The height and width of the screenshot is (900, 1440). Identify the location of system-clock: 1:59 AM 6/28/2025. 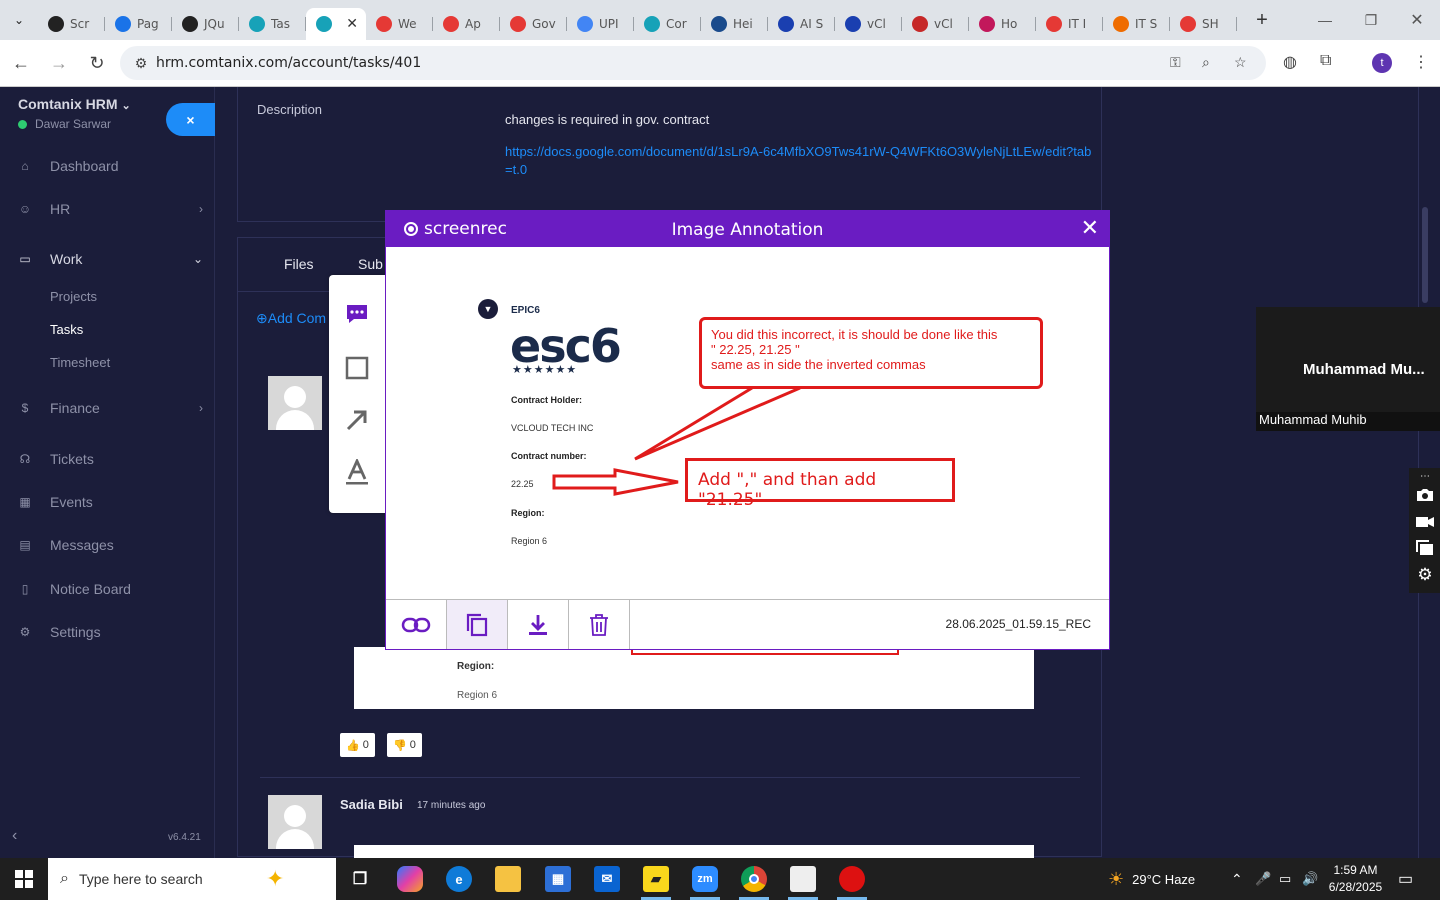
(1355, 879).